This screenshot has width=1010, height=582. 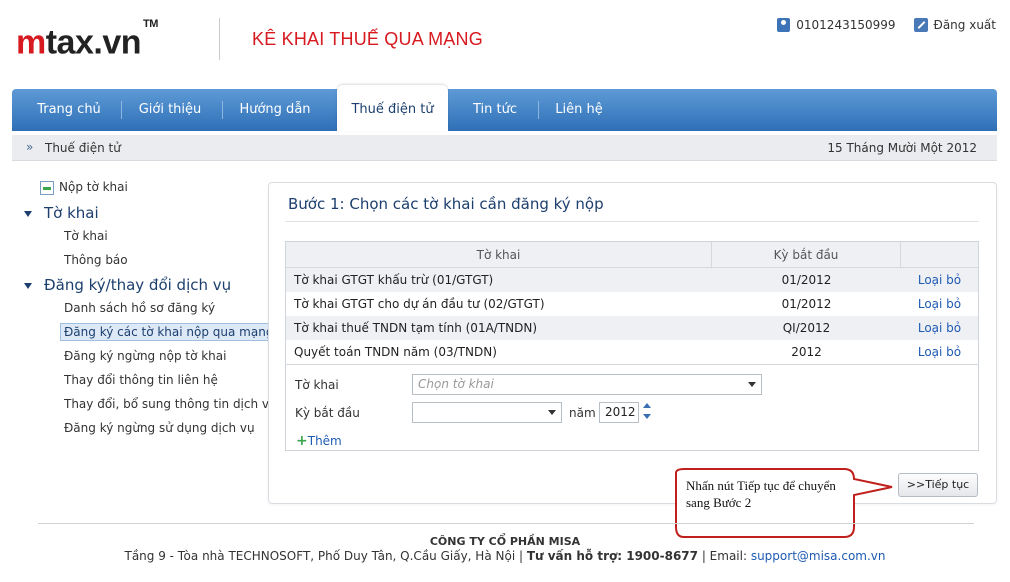 What do you see at coordinates (139, 308) in the screenshot?
I see `sidebar-item-danh-sach: Danh sách hồ sơ đăng ký` at bounding box center [139, 308].